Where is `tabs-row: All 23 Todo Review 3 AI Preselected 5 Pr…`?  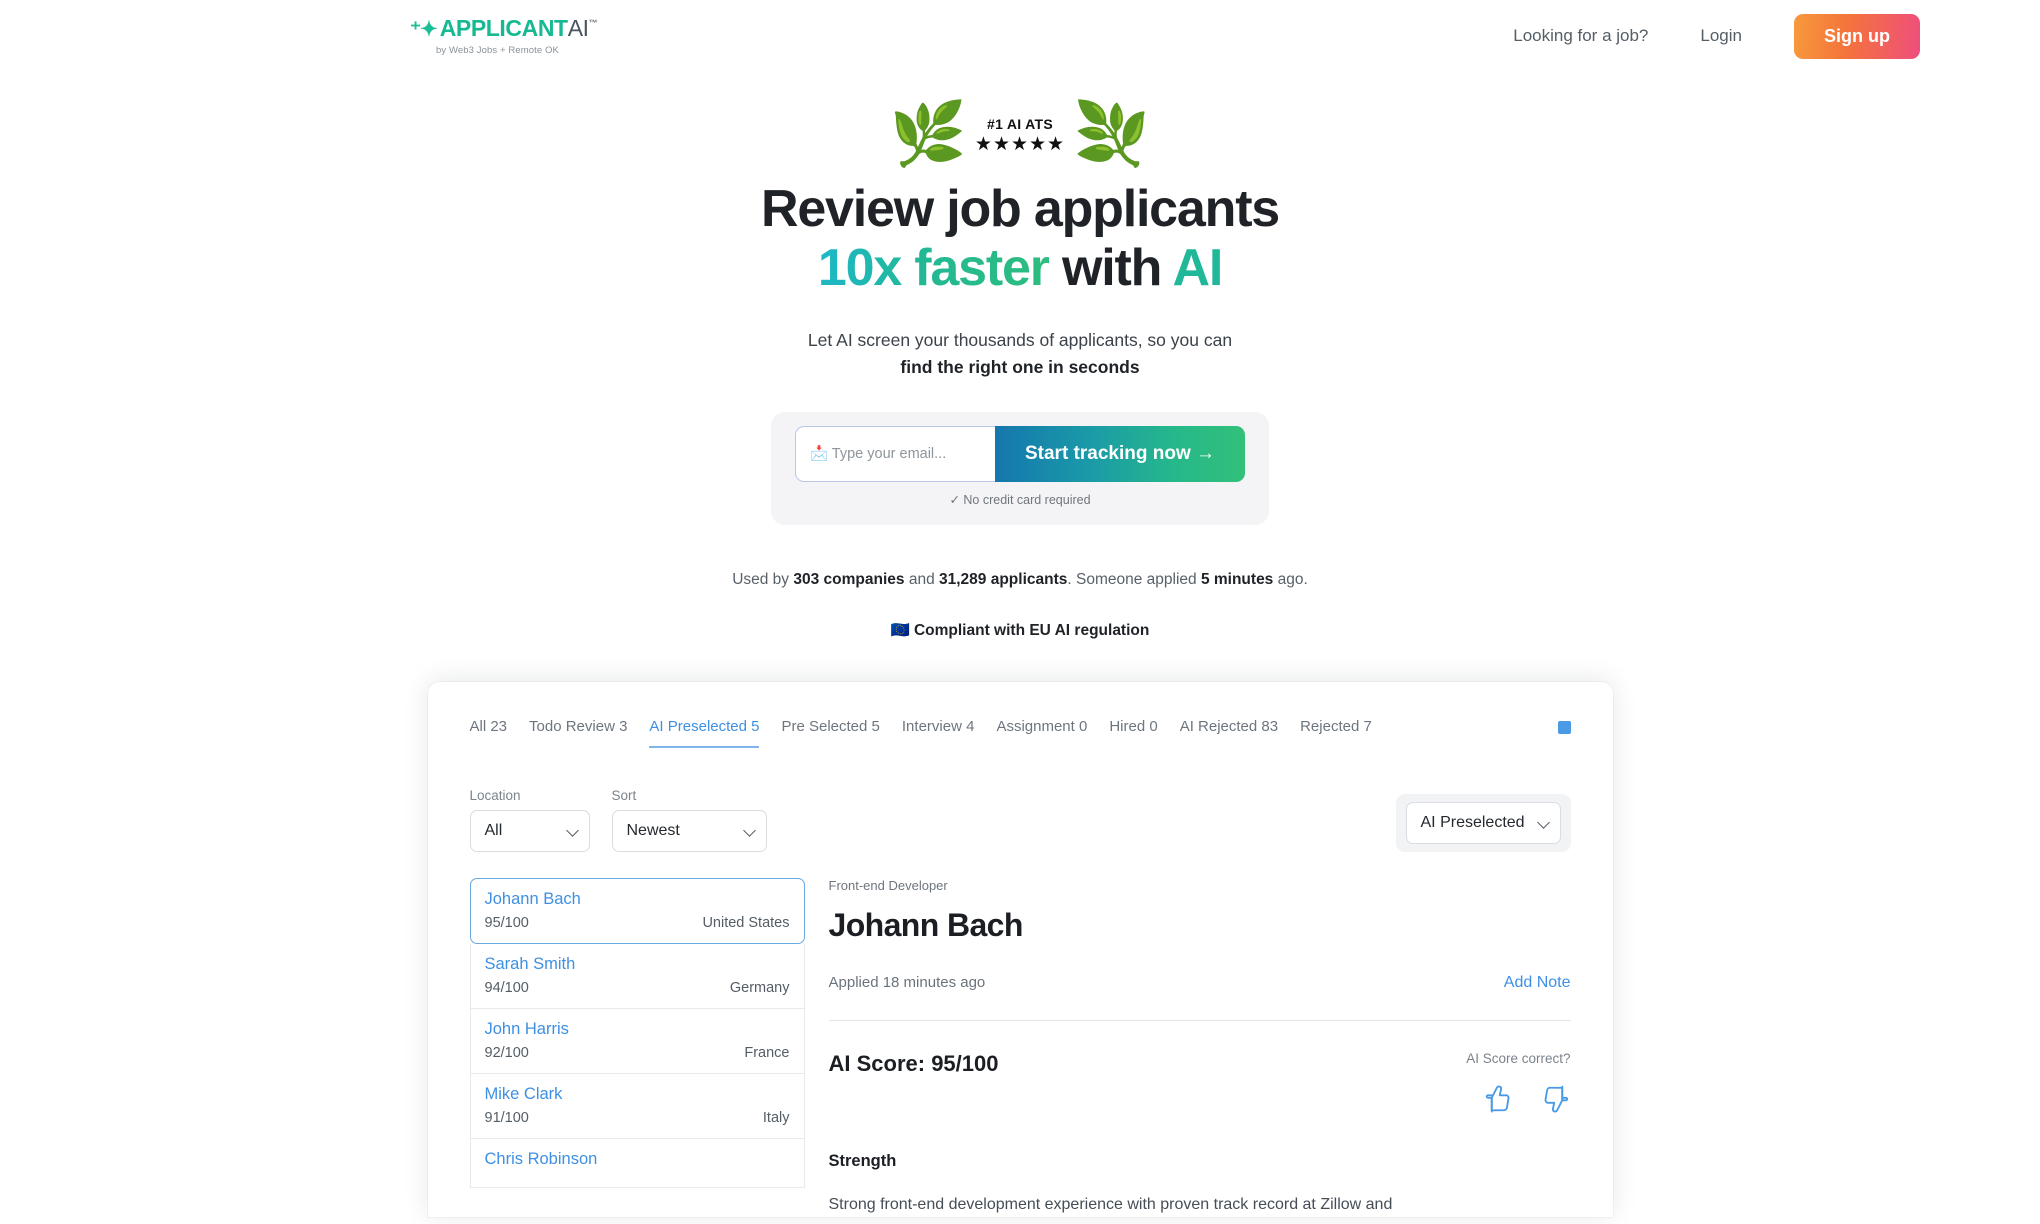 tabs-row: All 23 Todo Review 3 AI Preselected 5 Pr… is located at coordinates (1020, 733).